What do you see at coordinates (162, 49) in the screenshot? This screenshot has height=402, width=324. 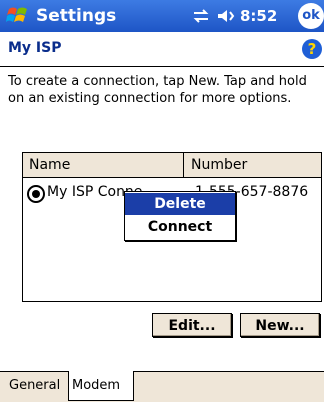 I see `page-header: My ISP ?` at bounding box center [162, 49].